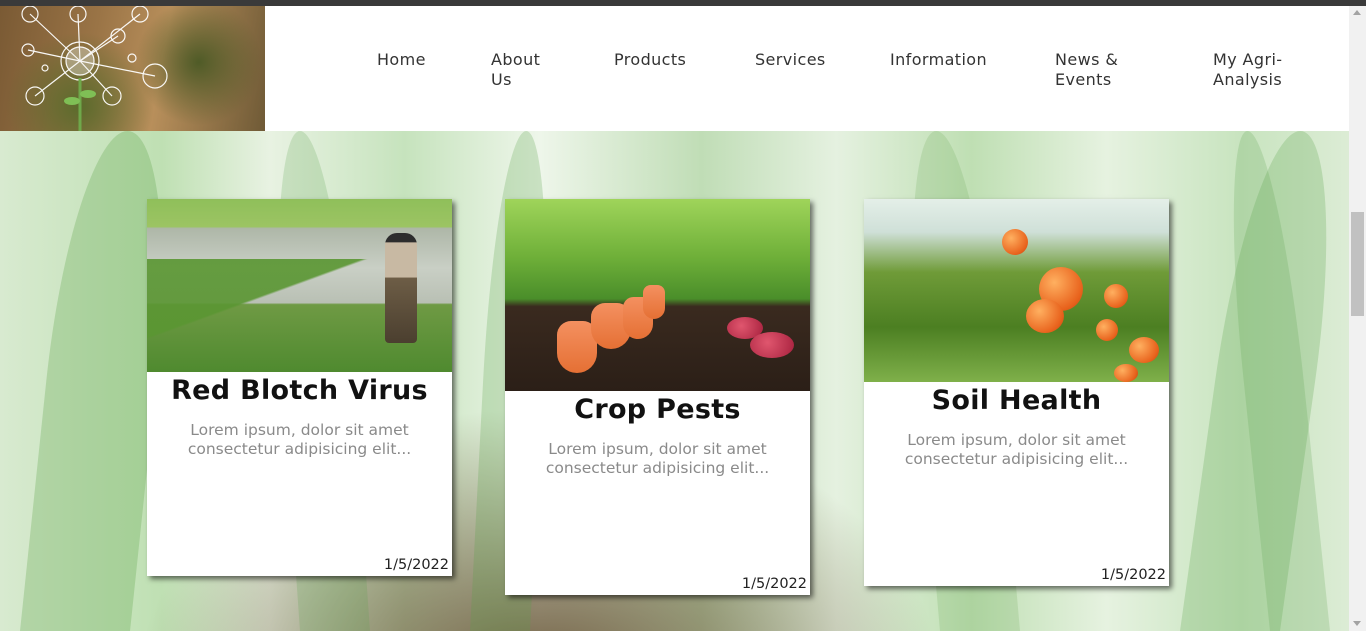 The image size is (1366, 631). Describe the element at coordinates (1016, 400) in the screenshot. I see `card-title: Soil Health` at that location.